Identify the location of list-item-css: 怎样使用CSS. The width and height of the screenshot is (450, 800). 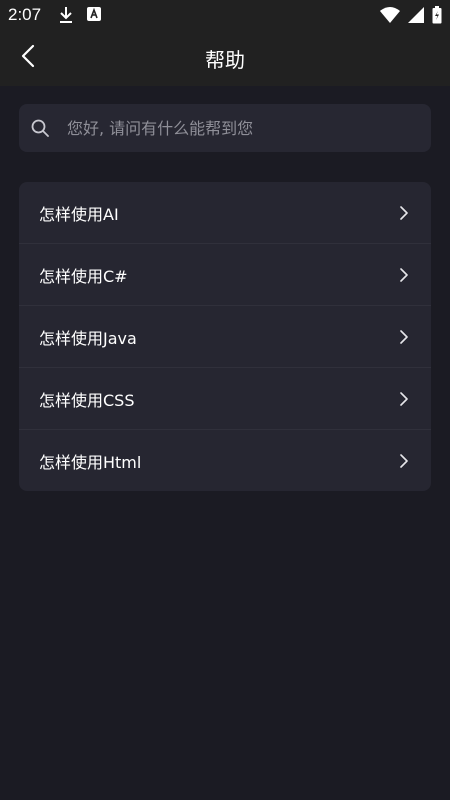
(225, 399).